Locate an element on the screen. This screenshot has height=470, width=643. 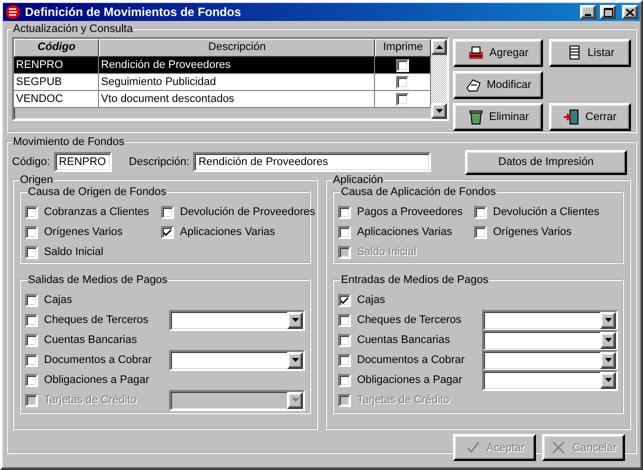
window-title: Definición de Movimientos de Fondos is located at coordinates (133, 12).